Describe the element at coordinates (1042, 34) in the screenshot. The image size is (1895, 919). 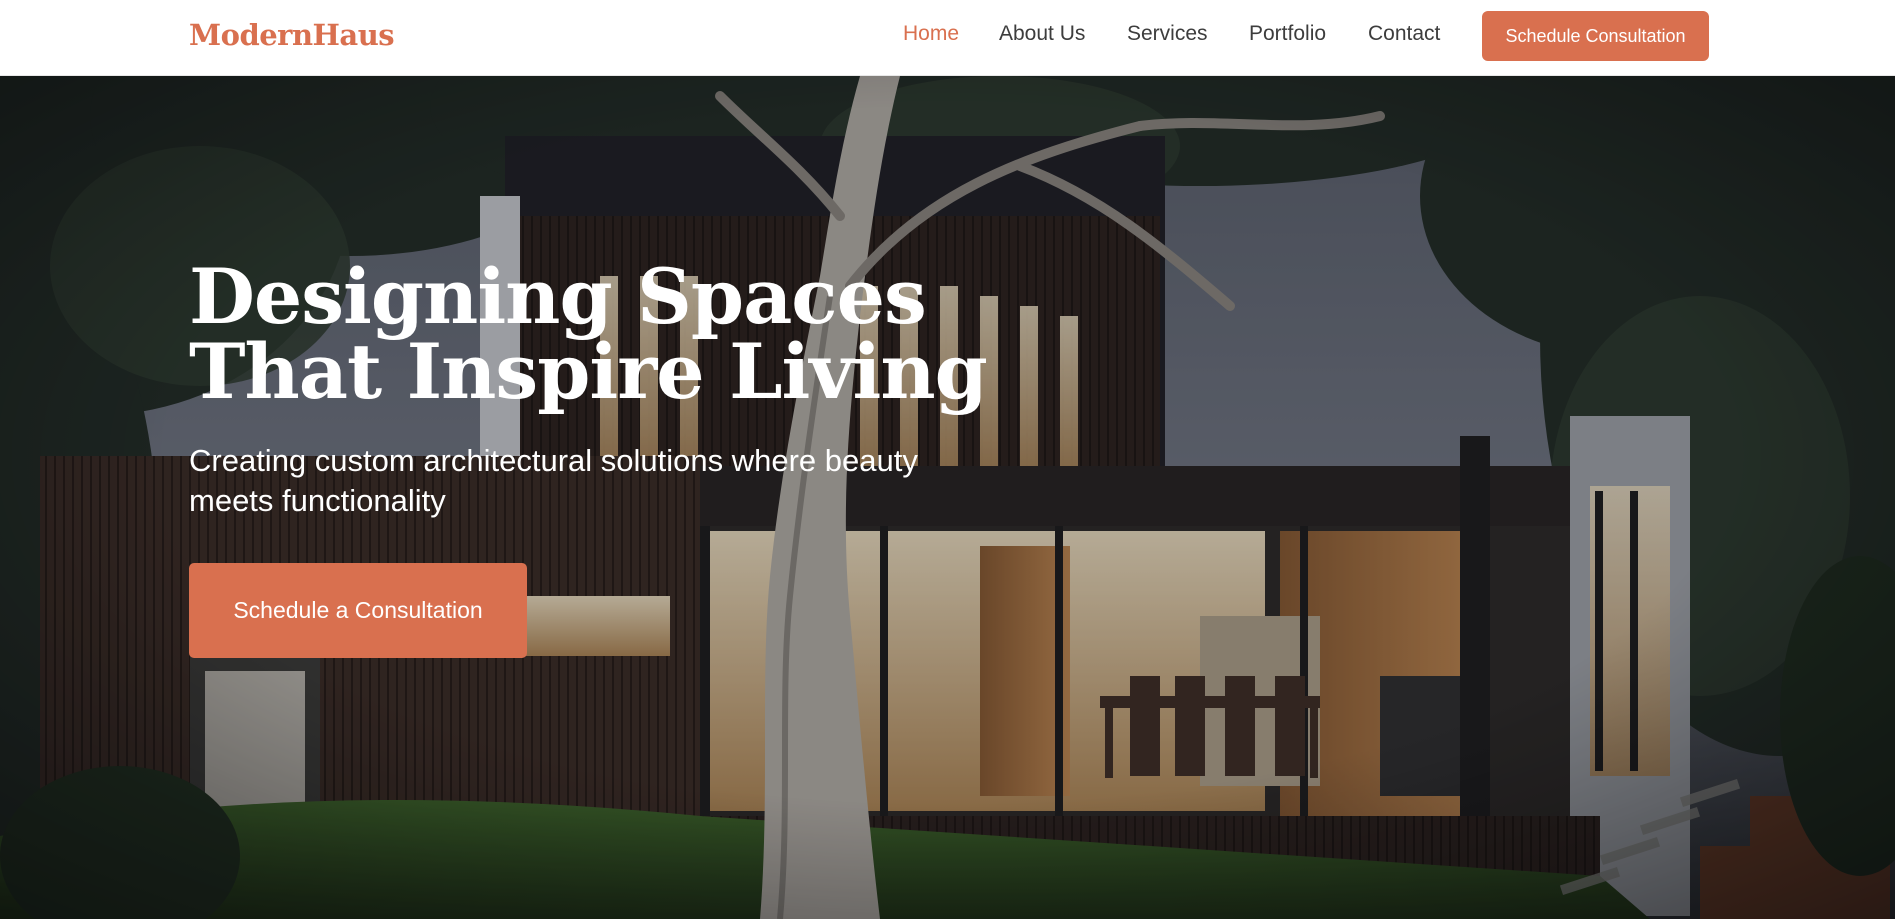
I see `nav-link-about-us: About Us` at that location.